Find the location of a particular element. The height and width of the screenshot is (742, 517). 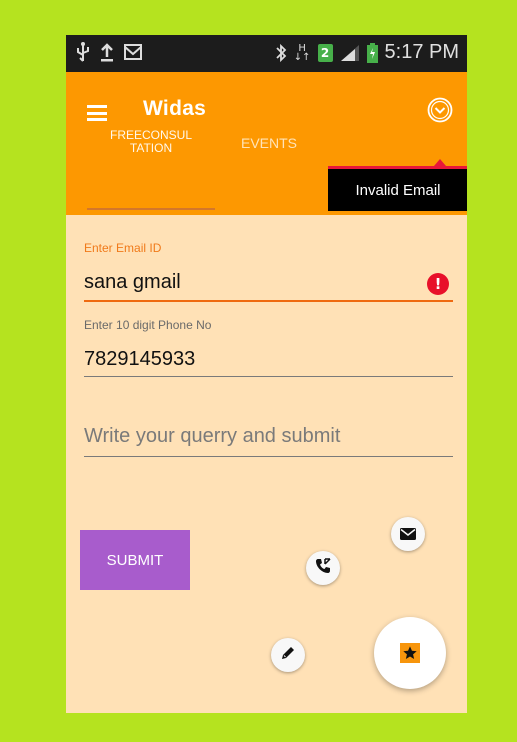

chevron-down-circle-icon is located at coordinates (440, 110).